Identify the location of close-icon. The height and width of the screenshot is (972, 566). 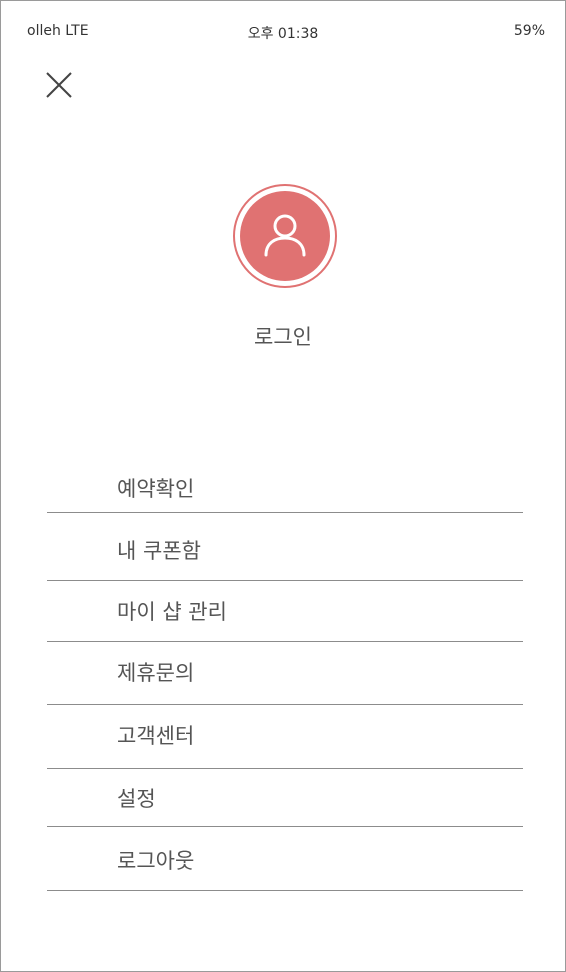
(59, 85).